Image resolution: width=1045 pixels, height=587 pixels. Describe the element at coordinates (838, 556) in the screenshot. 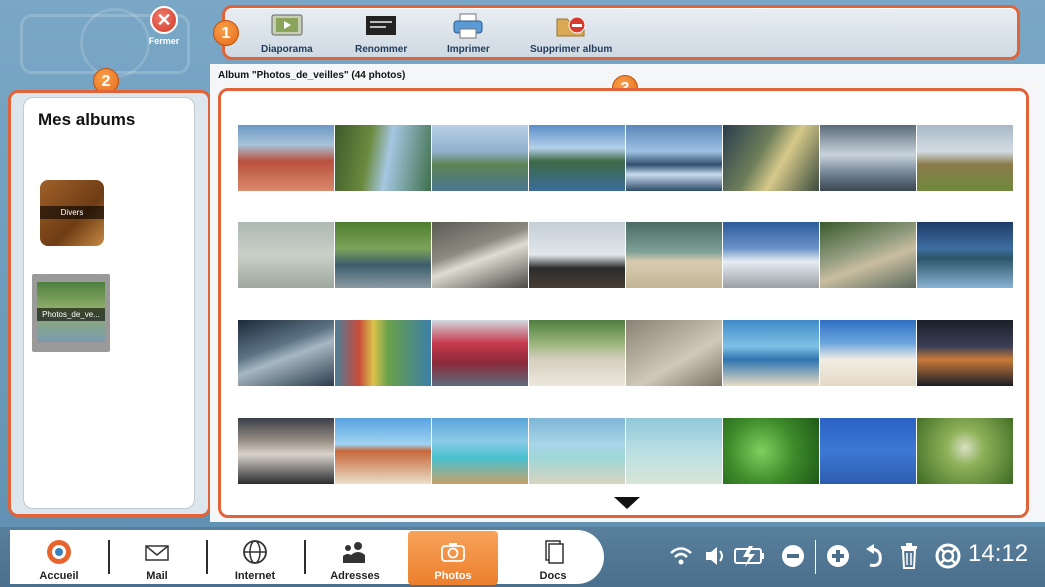

I see `zoom-in-icon` at that location.